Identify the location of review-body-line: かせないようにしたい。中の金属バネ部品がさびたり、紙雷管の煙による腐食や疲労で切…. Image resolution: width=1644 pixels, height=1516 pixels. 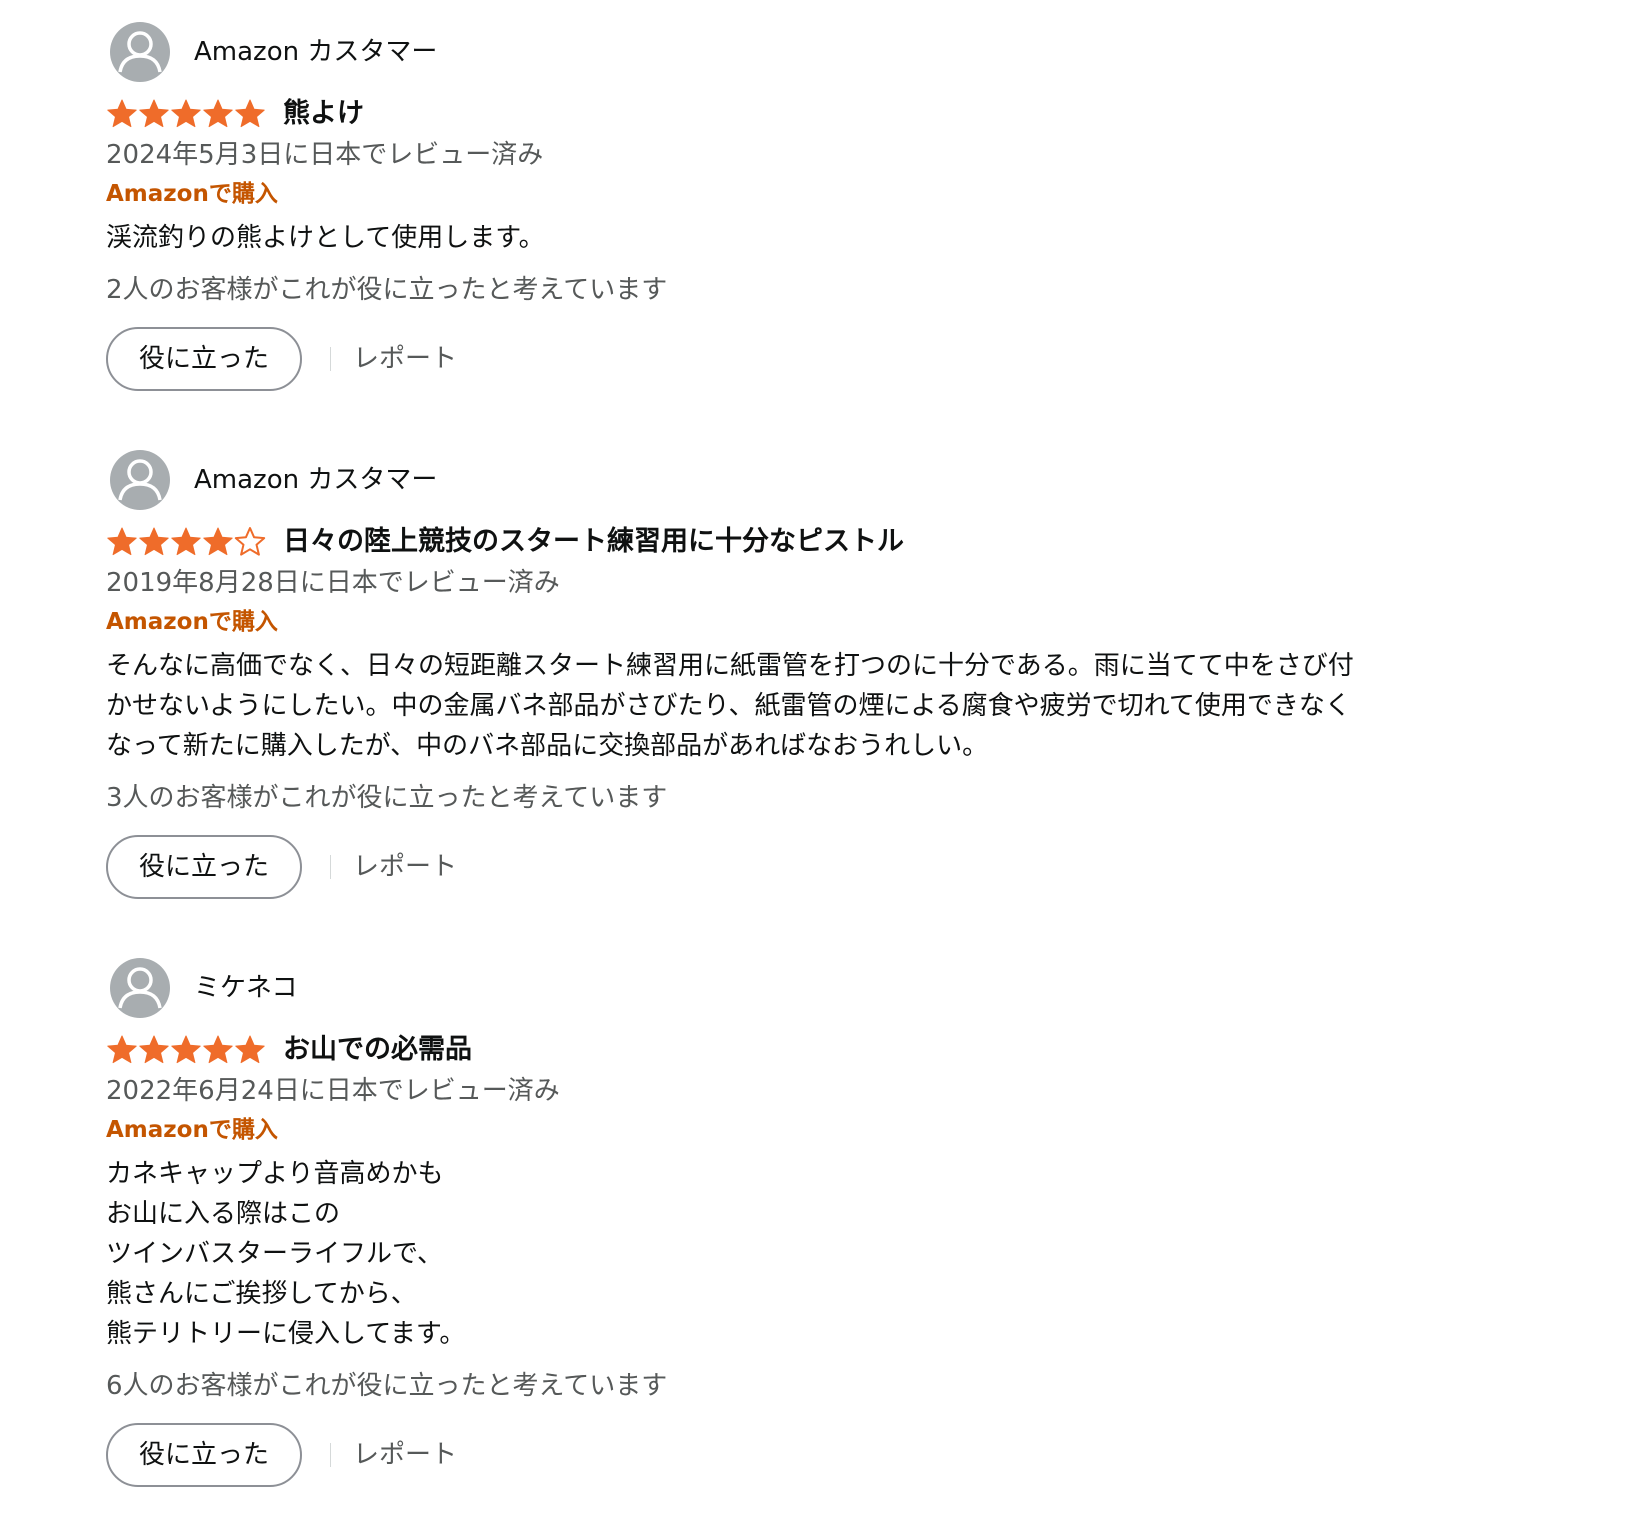
(728, 706).